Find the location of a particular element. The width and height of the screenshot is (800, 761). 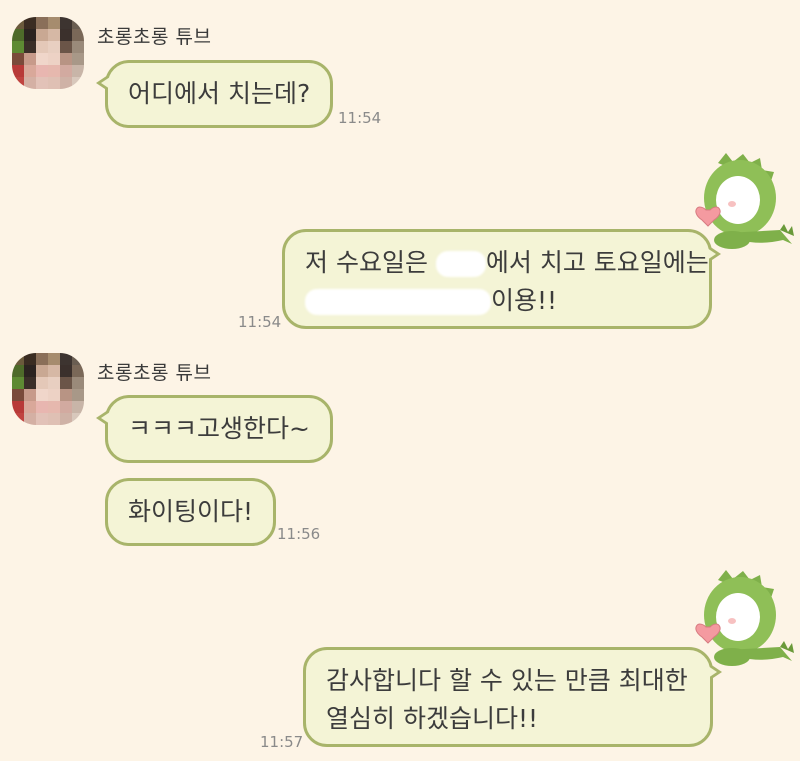

message-text-segment: 에서 치고 토요일에는 is located at coordinates (597, 262).